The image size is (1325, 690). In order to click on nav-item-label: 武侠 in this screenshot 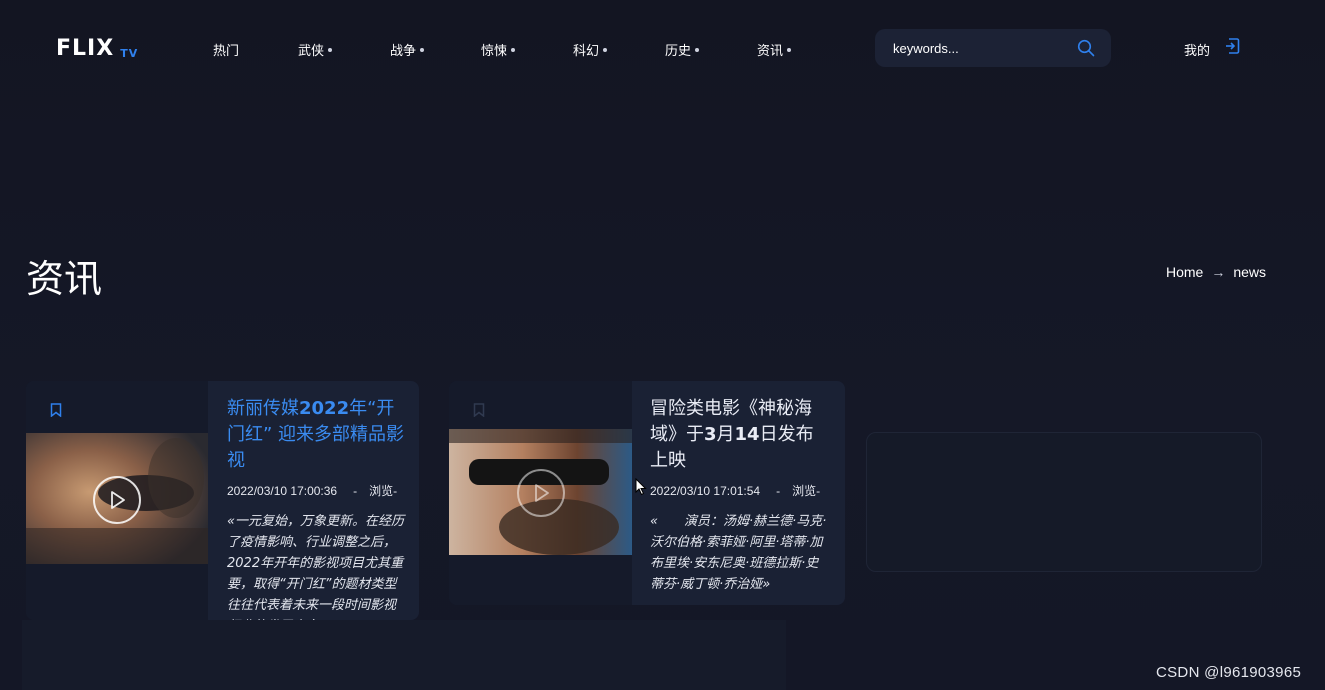, I will do `click(311, 50)`.